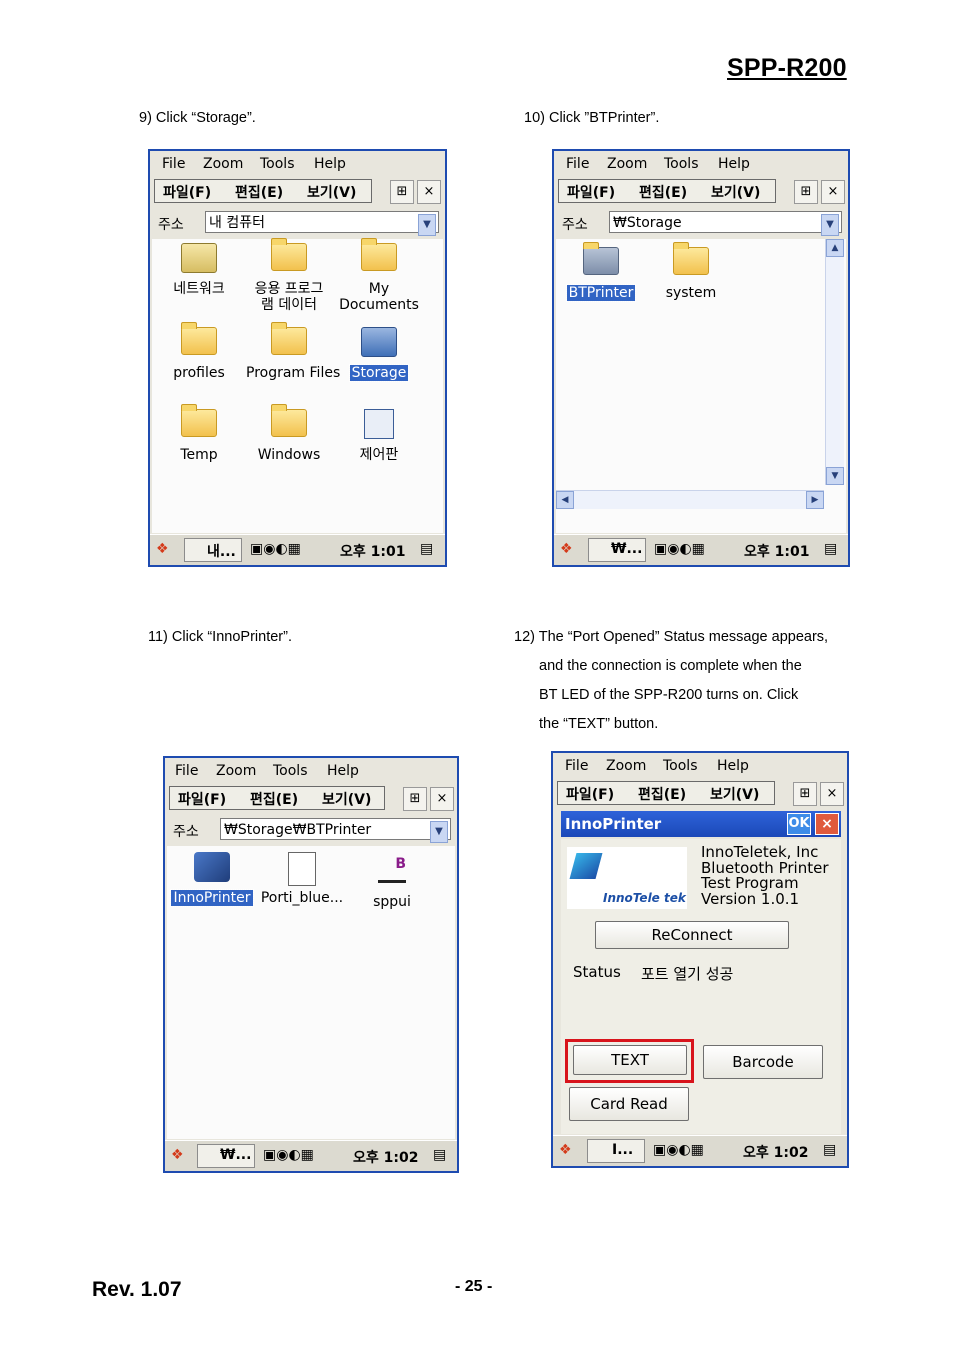  I want to click on text-button: TEXT, so click(630, 1060).